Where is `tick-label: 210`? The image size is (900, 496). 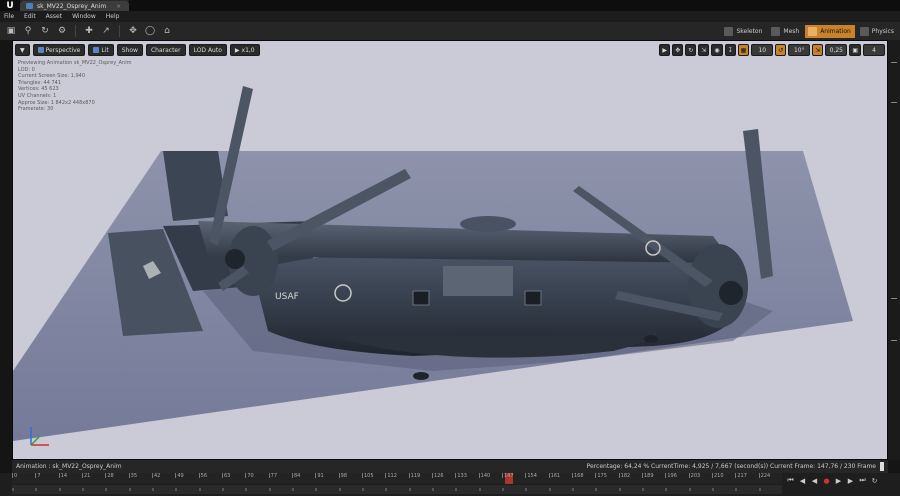
tick-label: 210 is located at coordinates (719, 476).